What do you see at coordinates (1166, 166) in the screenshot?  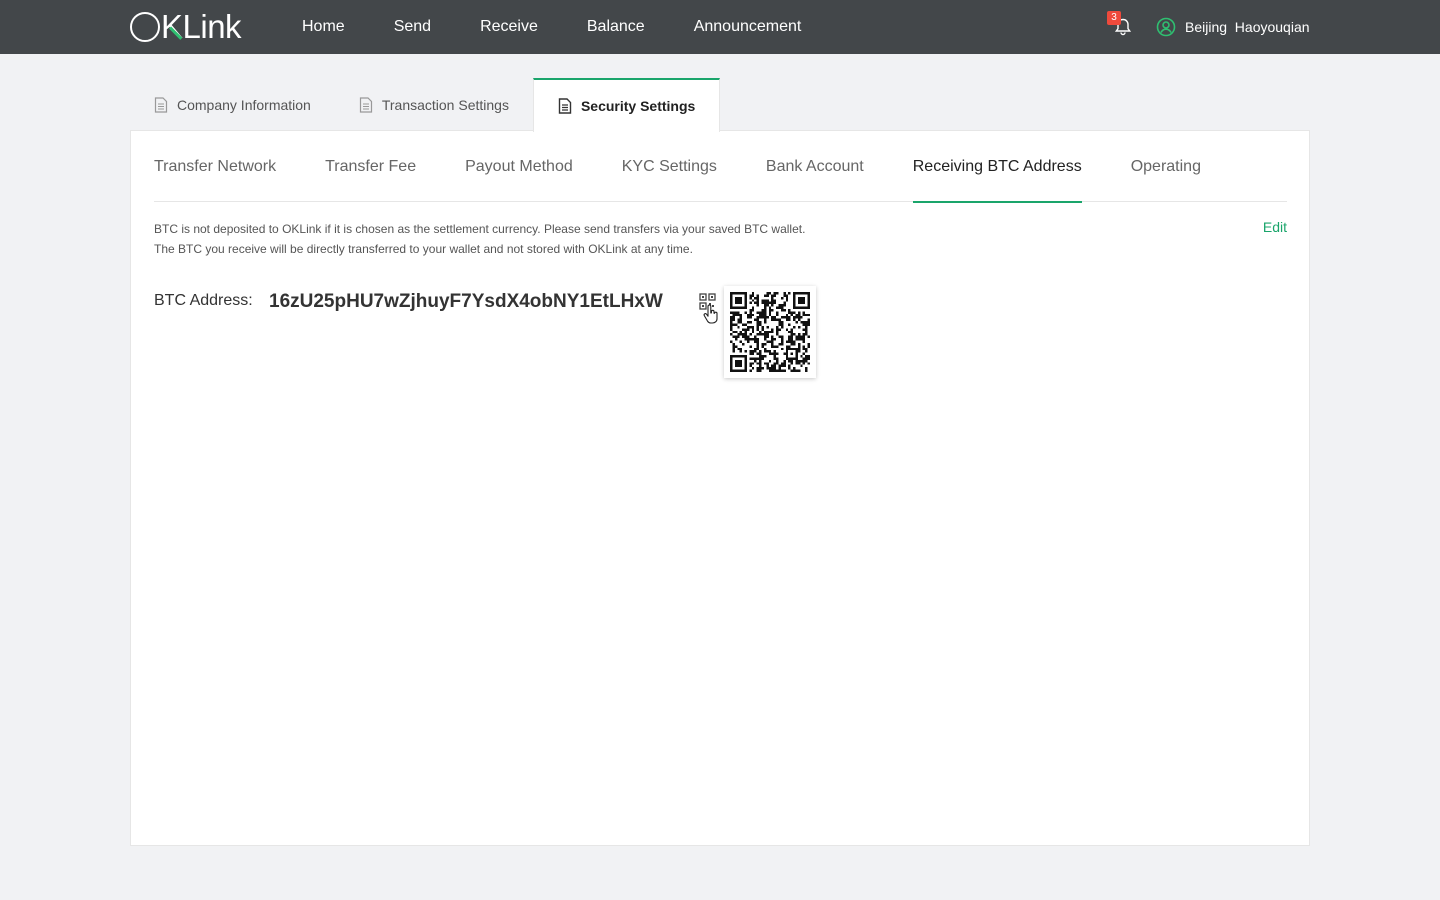 I see `subtab-operating: Operating` at bounding box center [1166, 166].